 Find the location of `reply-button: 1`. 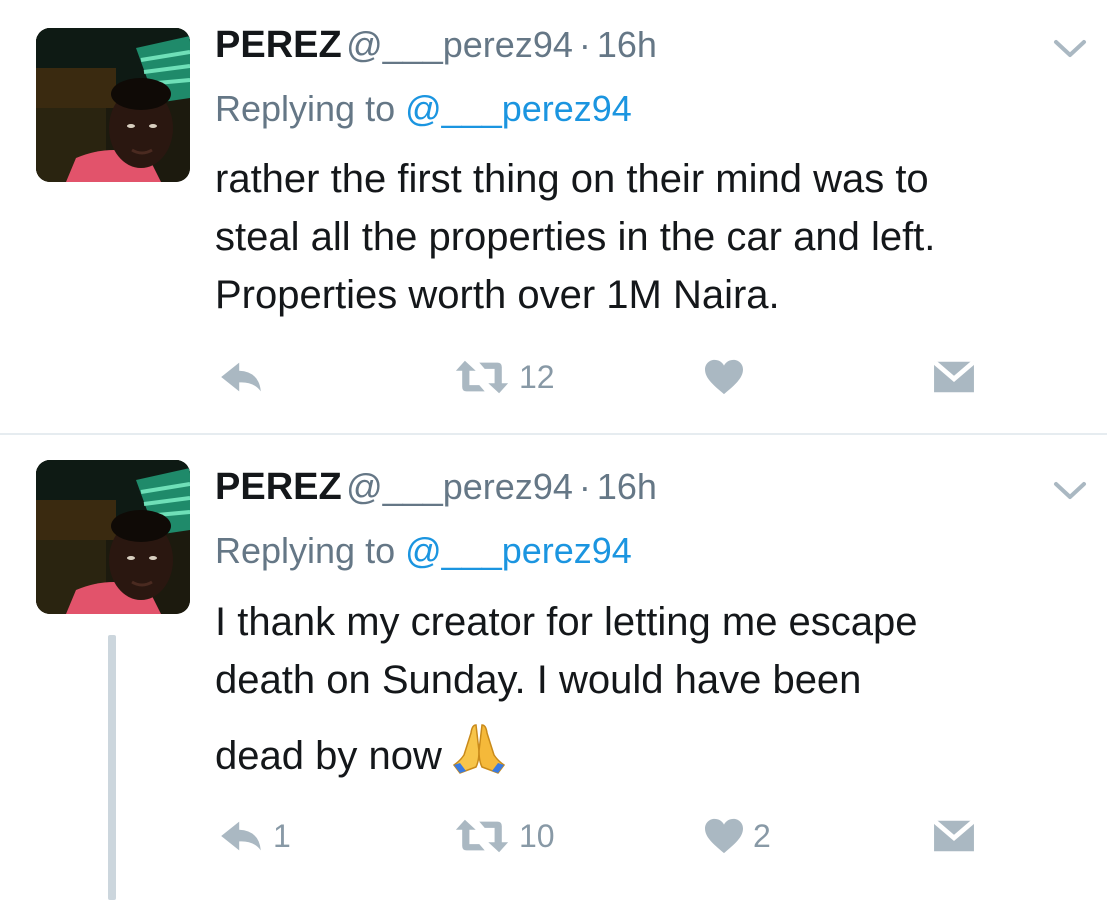

reply-button: 1 is located at coordinates (254, 836).